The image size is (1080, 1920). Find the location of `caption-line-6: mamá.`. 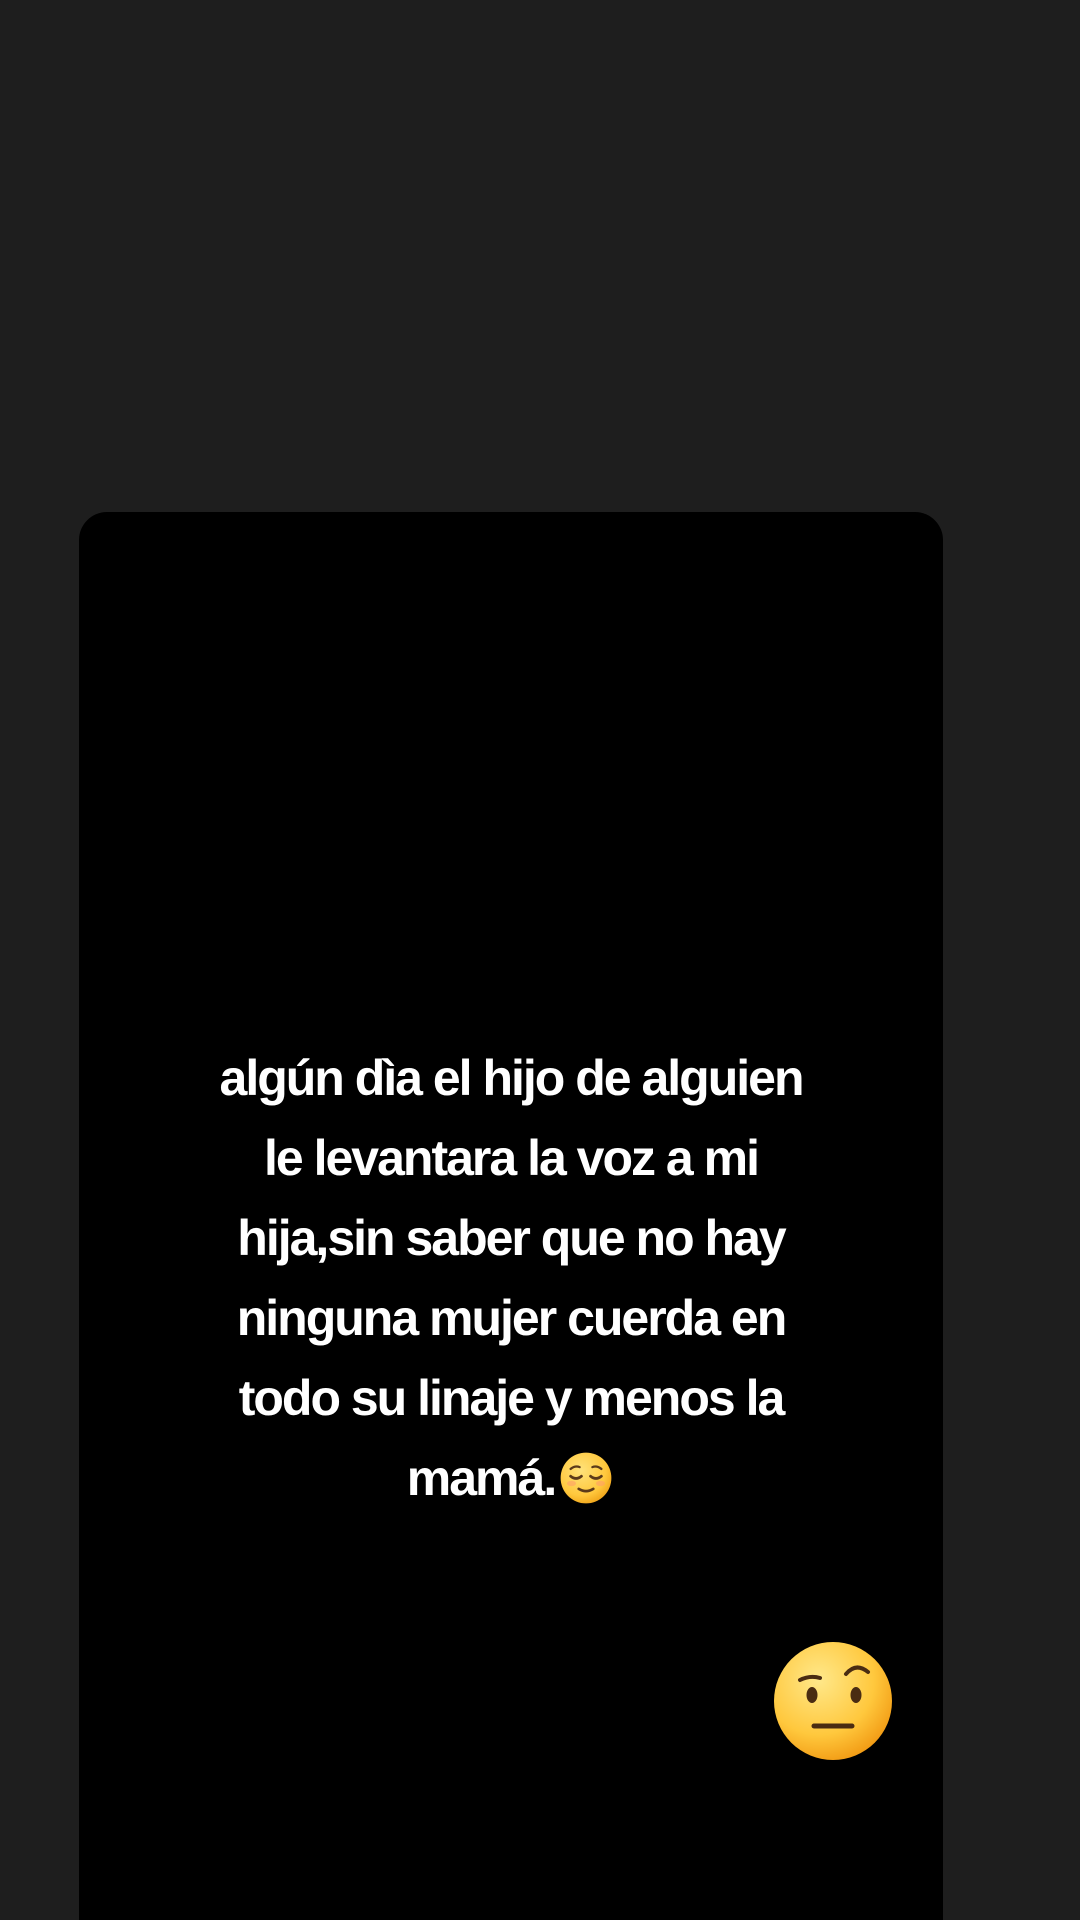

caption-line-6: mamá. is located at coordinates (511, 1478).